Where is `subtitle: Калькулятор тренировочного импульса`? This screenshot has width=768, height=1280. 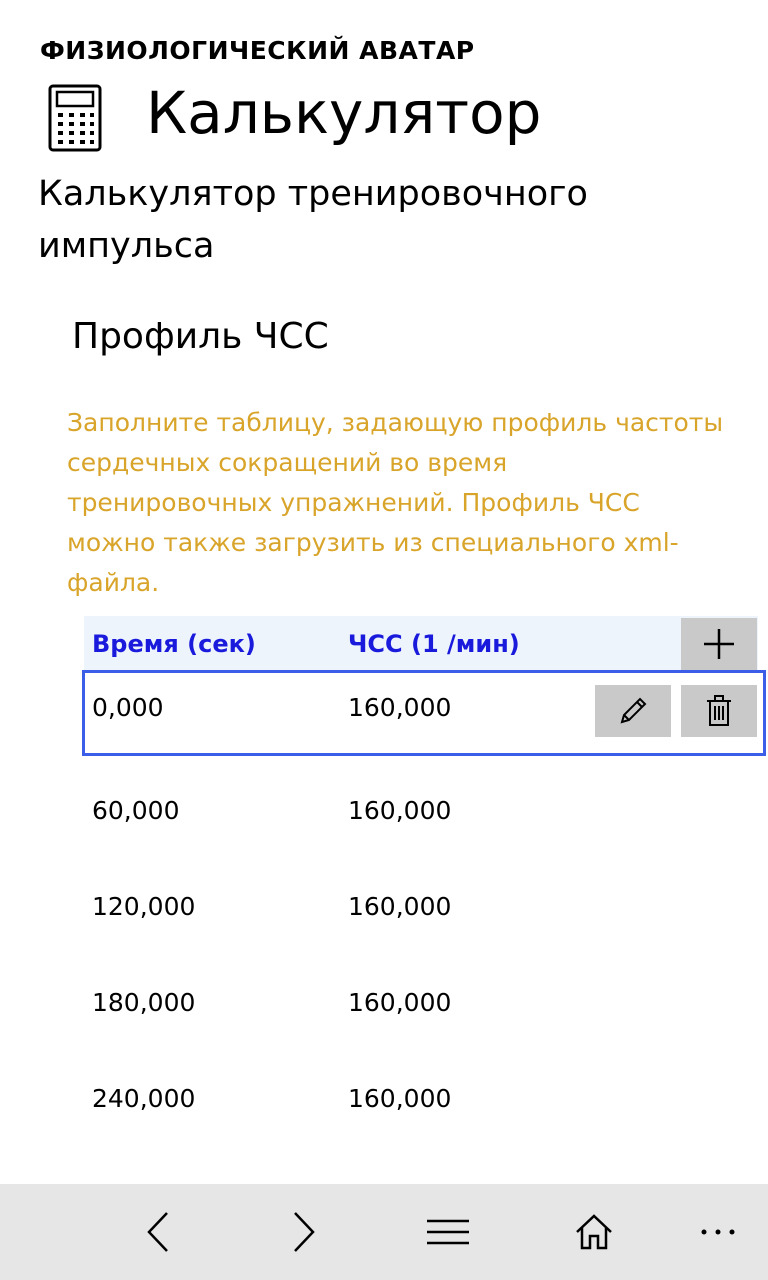 subtitle: Калькулятор тренировочного импульса is located at coordinates (388, 220).